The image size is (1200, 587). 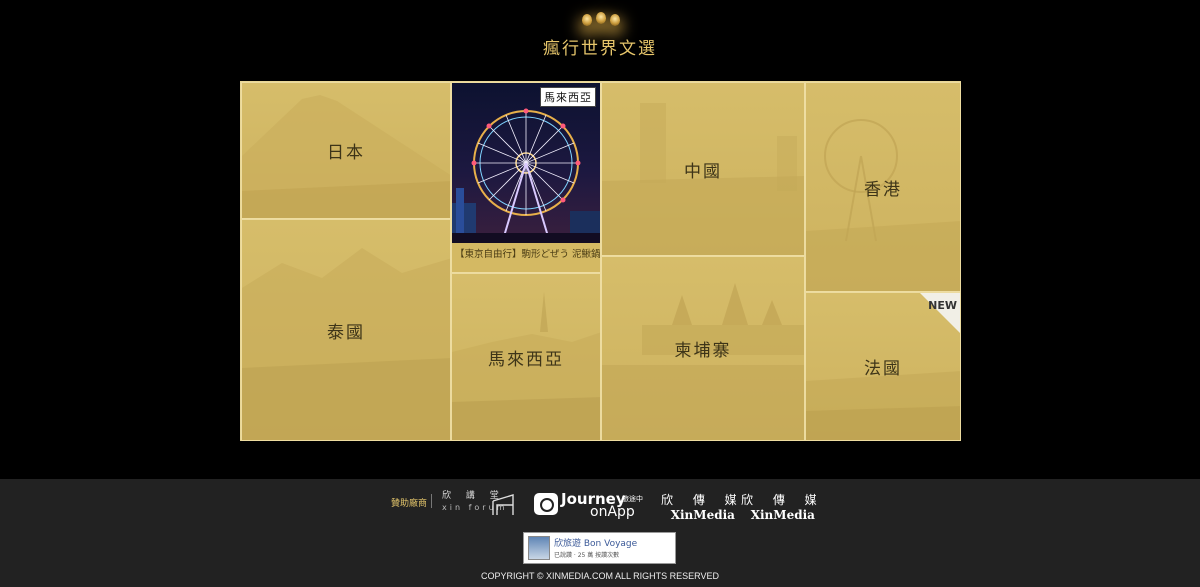 I want to click on podium-icon, so click(x=503, y=504).